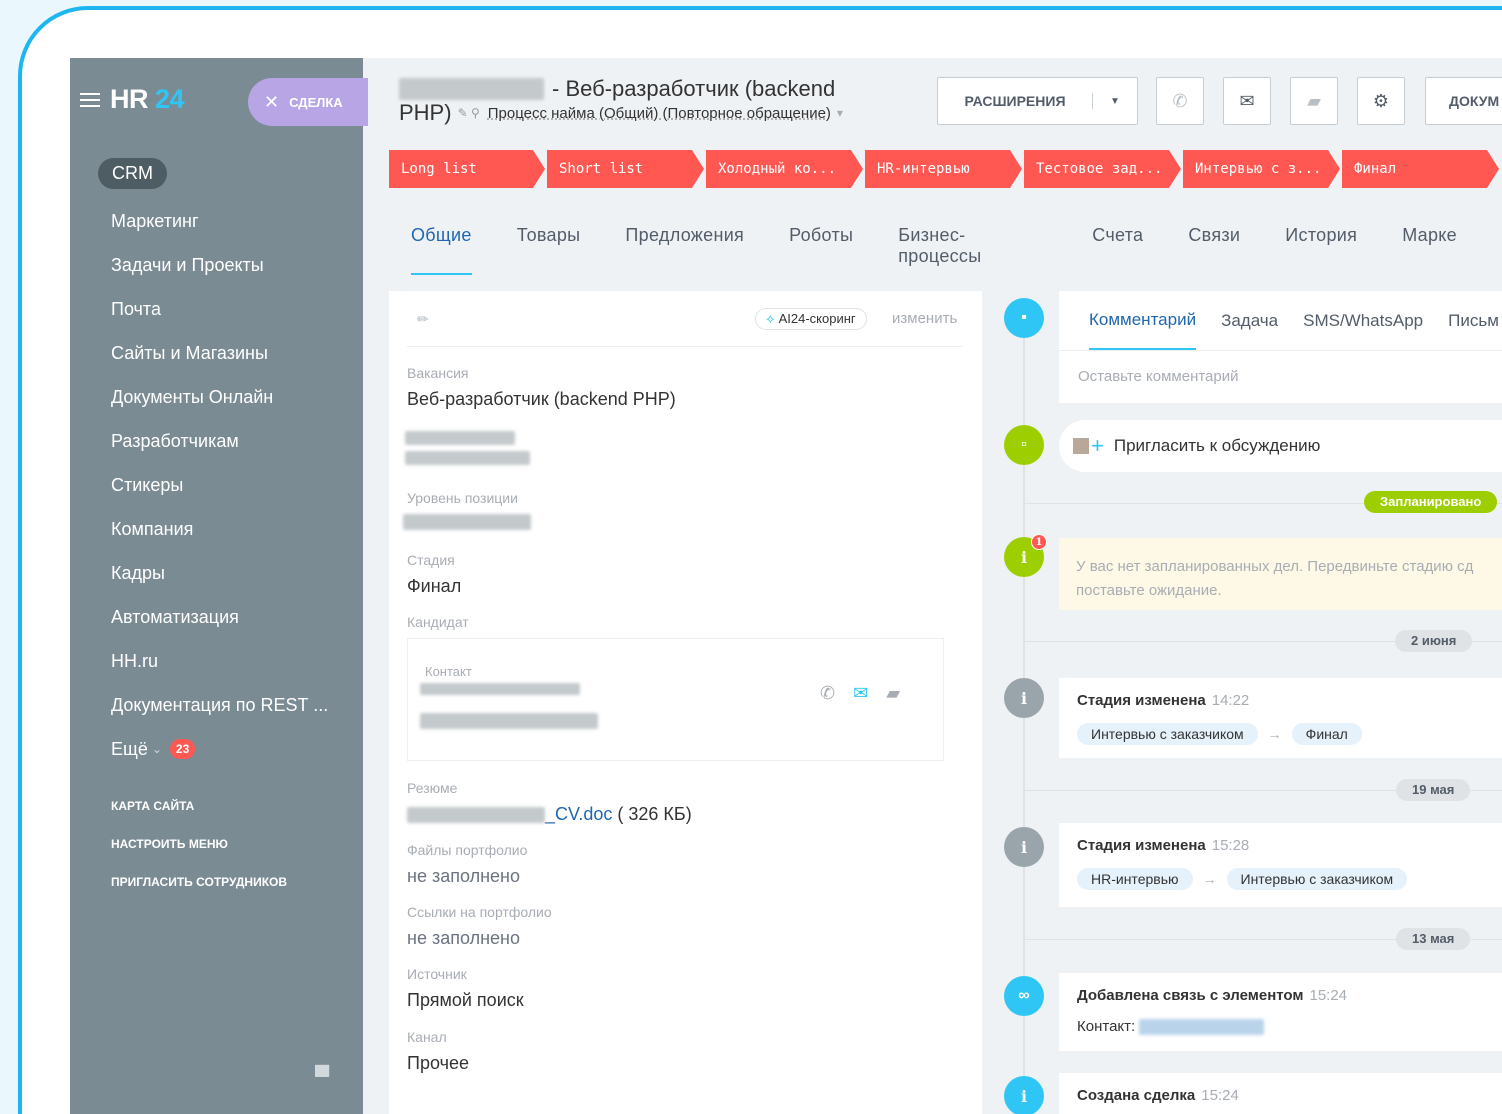 The height and width of the screenshot is (1114, 1502). What do you see at coordinates (1321, 250) in the screenshot?
I see `tab-history: История` at bounding box center [1321, 250].